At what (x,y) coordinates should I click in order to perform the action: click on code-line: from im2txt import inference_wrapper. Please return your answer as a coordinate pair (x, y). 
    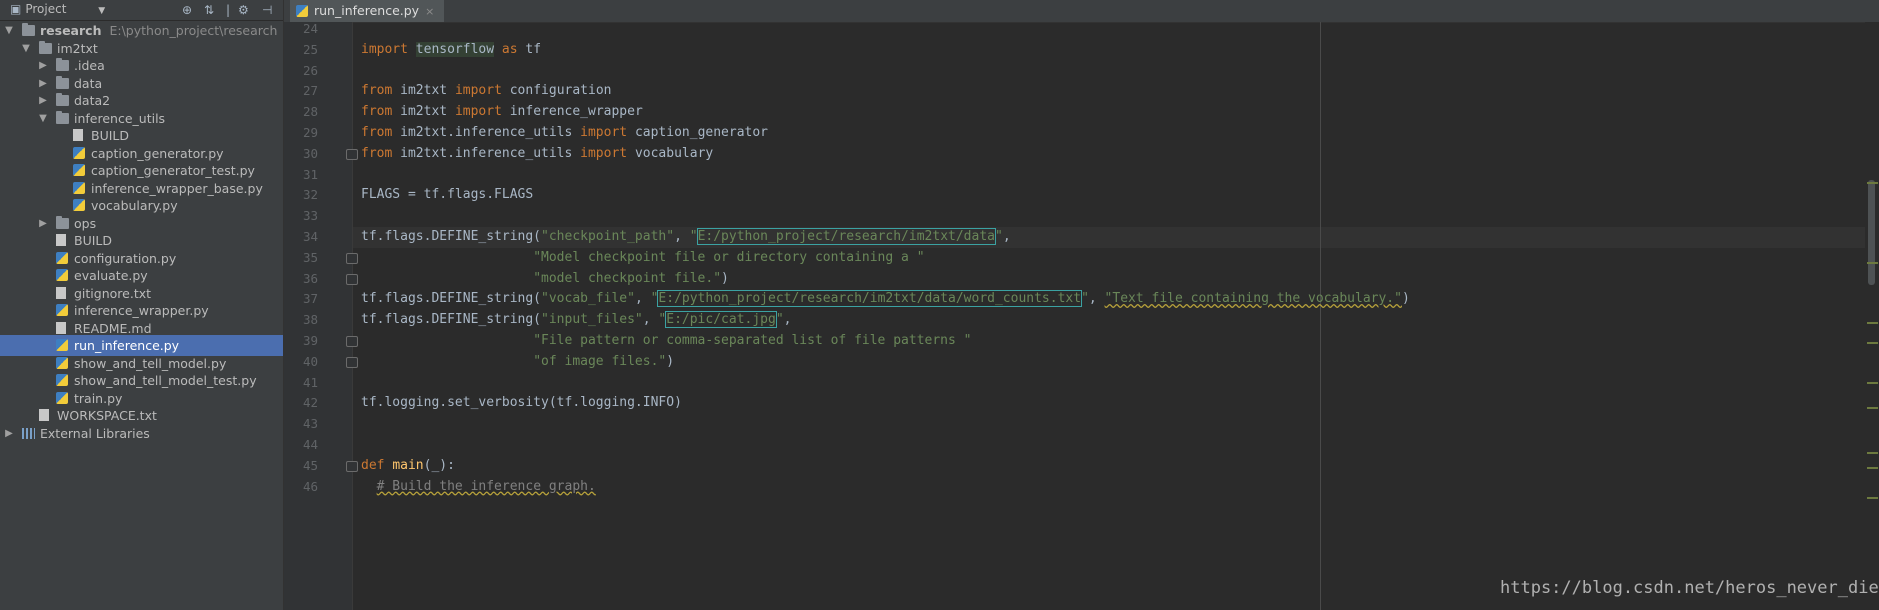
    Looking at the image, I should click on (502, 112).